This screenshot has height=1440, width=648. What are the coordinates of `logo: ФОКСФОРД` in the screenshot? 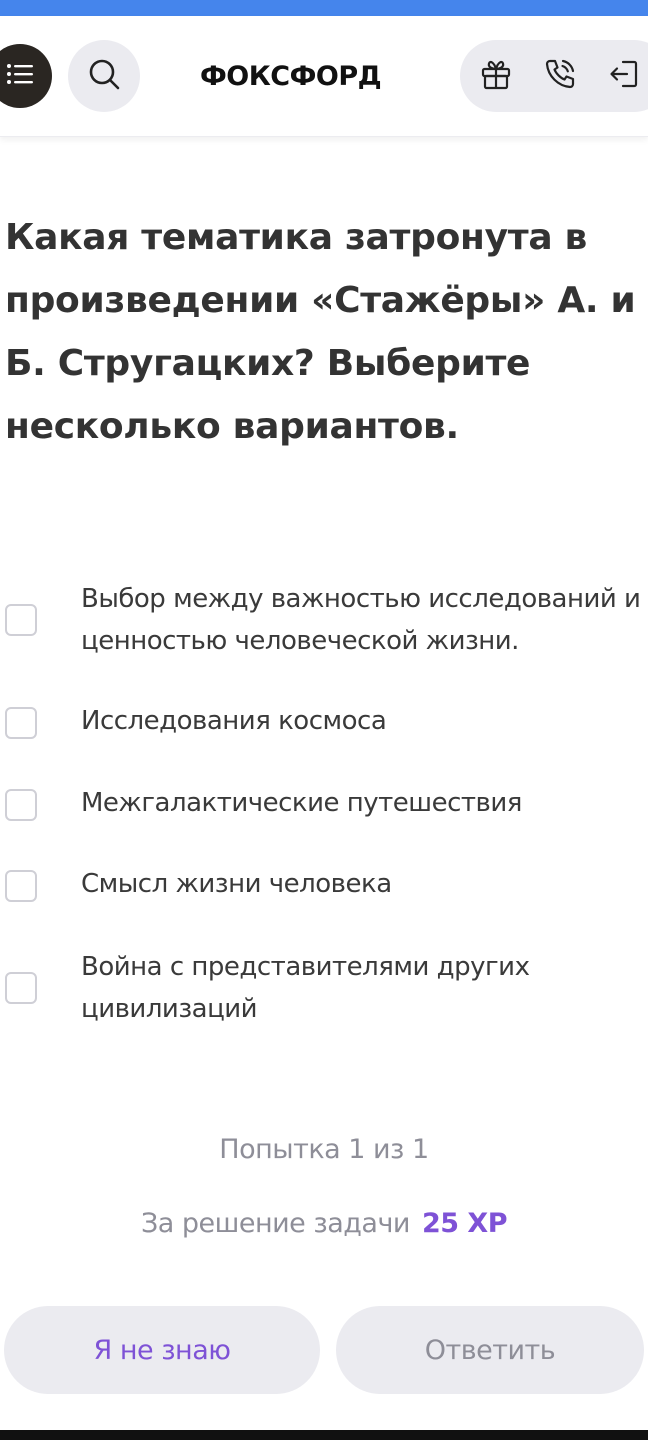 It's located at (300, 76).